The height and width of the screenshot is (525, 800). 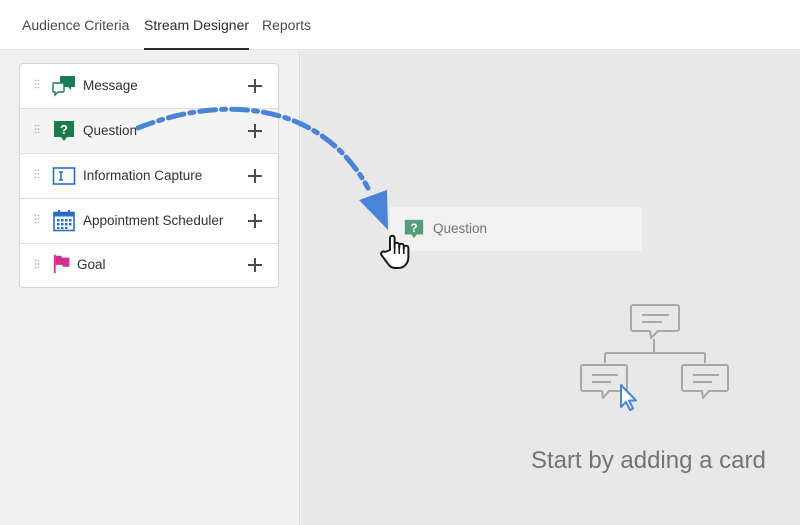 What do you see at coordinates (255, 86) in the screenshot?
I see `add-message-button` at bounding box center [255, 86].